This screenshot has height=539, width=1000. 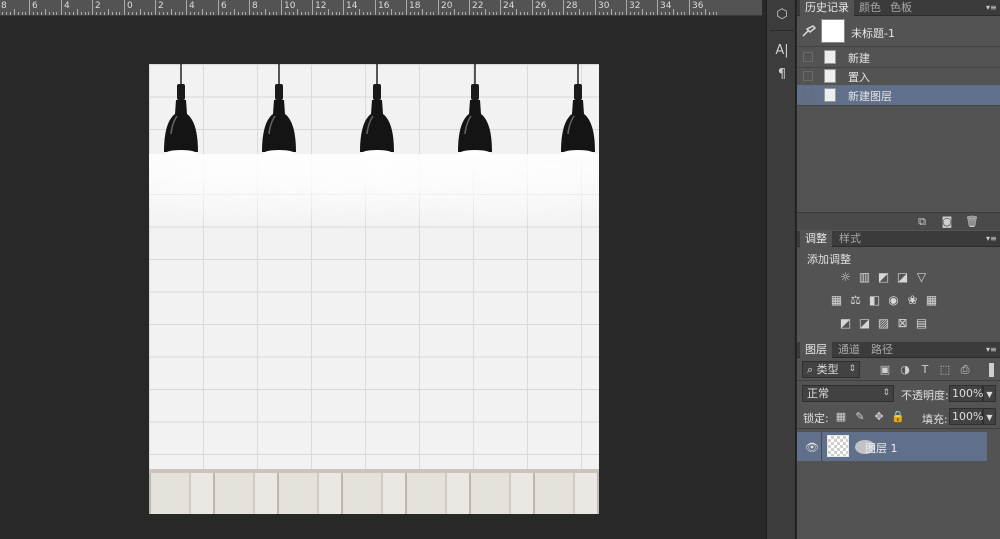 What do you see at coordinates (902, 277) in the screenshot?
I see `exposure-icon: ◪` at bounding box center [902, 277].